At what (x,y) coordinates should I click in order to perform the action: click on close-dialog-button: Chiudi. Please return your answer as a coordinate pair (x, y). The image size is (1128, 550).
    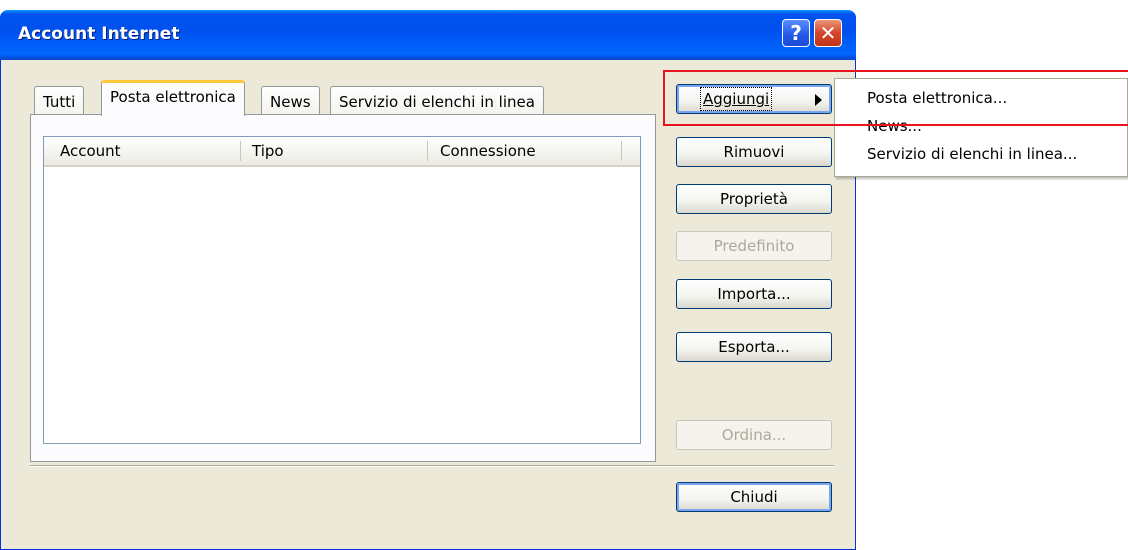
    Looking at the image, I should click on (754, 497).